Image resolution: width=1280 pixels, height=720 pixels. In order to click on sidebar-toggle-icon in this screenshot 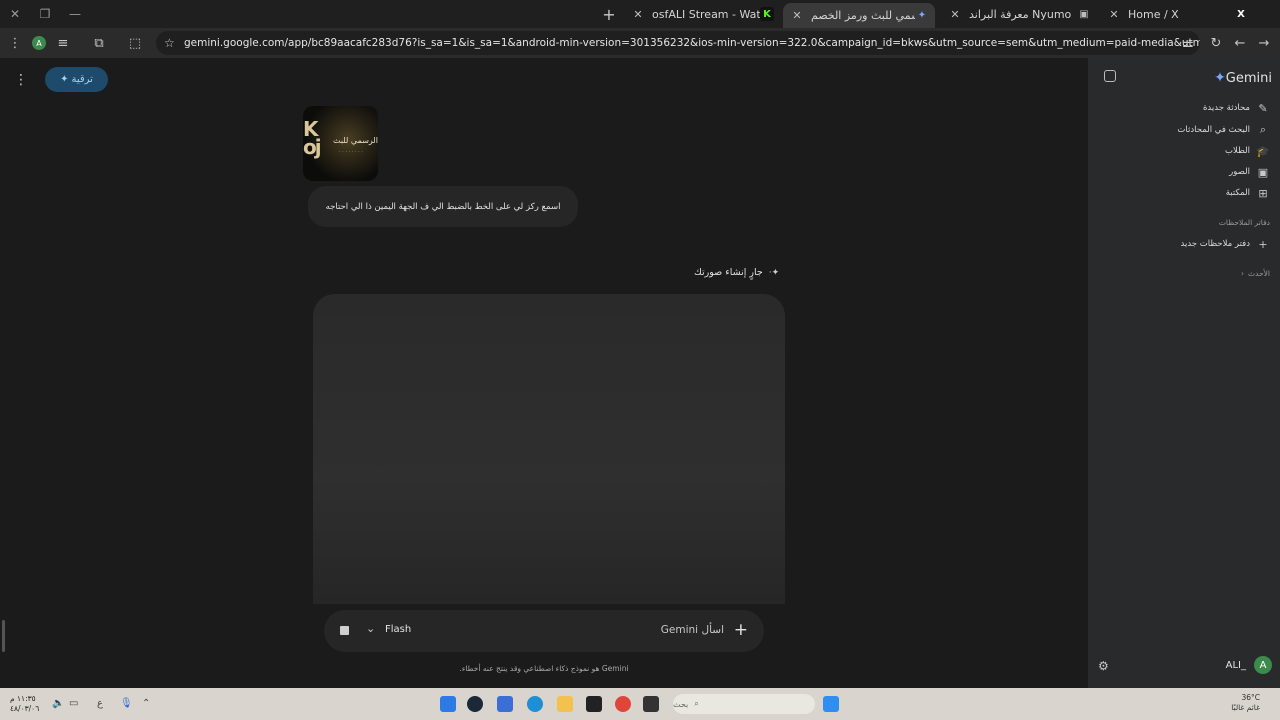, I will do `click(1110, 76)`.